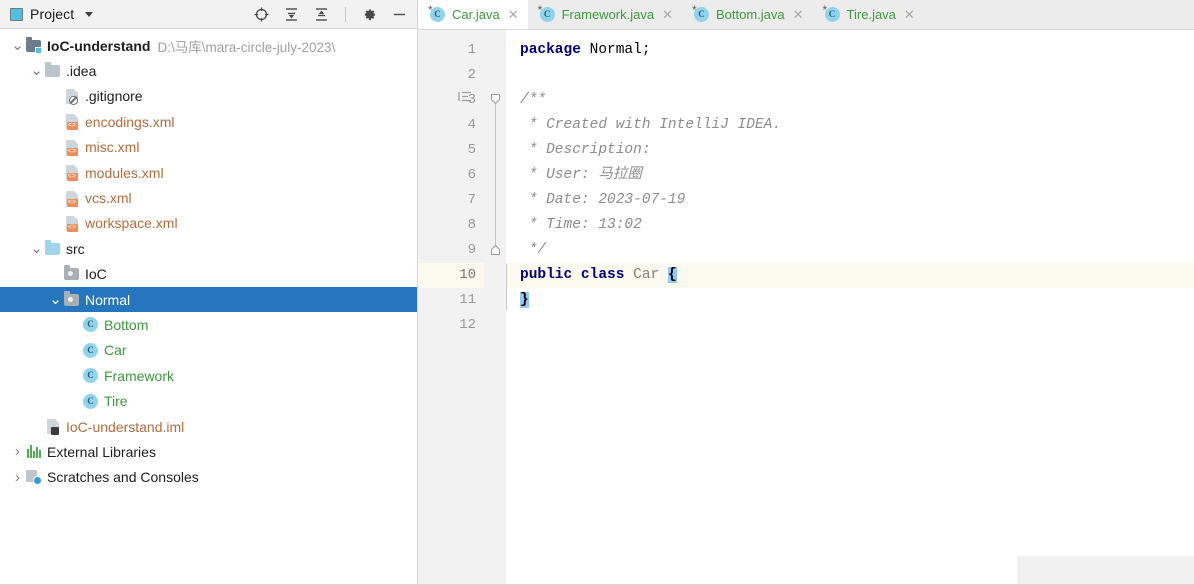 The width and height of the screenshot is (1194, 585). I want to click on tree-item-workspace-xml: <> workspace.xml, so click(209, 223).